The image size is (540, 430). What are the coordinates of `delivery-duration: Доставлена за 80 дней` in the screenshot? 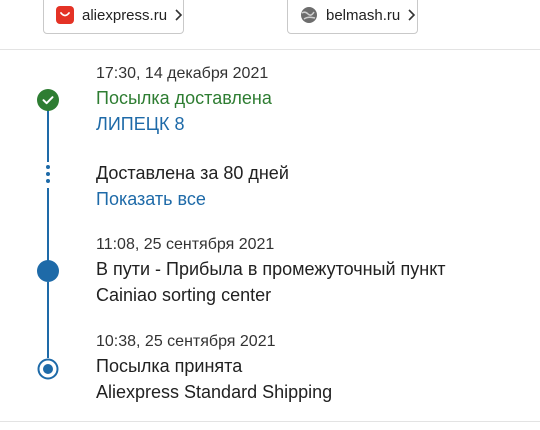 It's located at (192, 173).